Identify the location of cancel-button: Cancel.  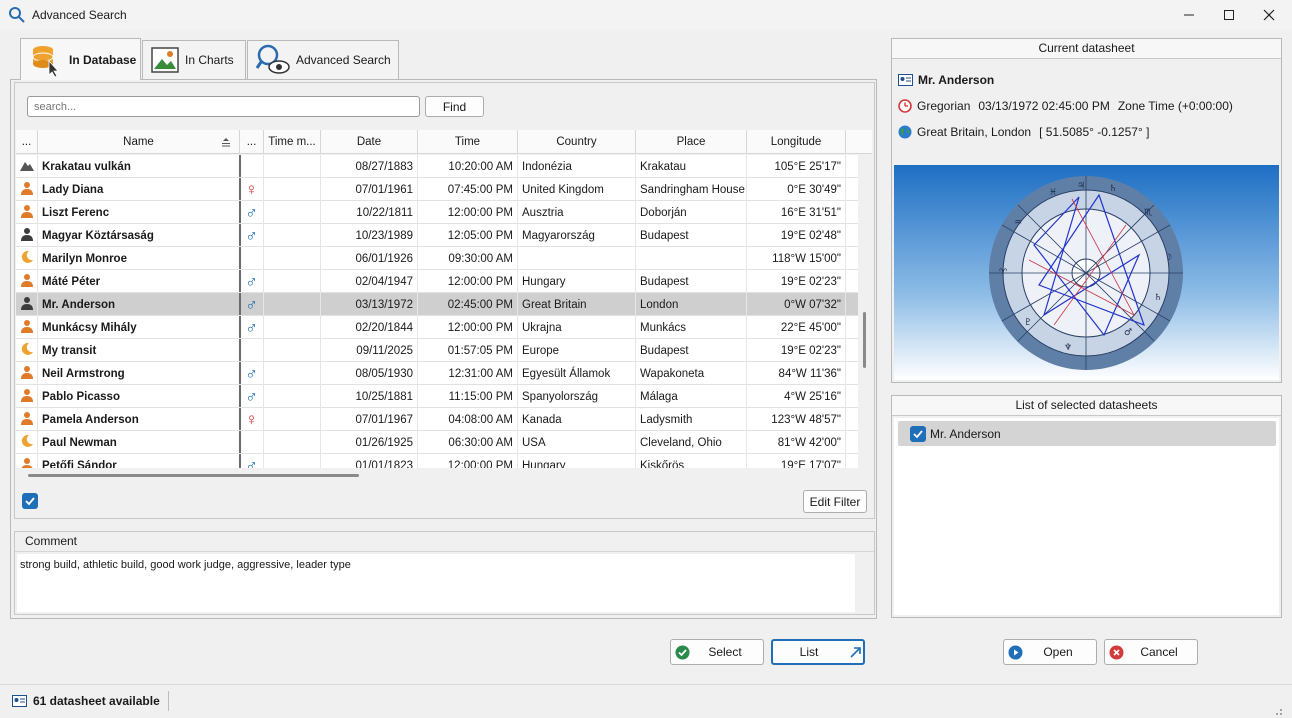
(1151, 652).